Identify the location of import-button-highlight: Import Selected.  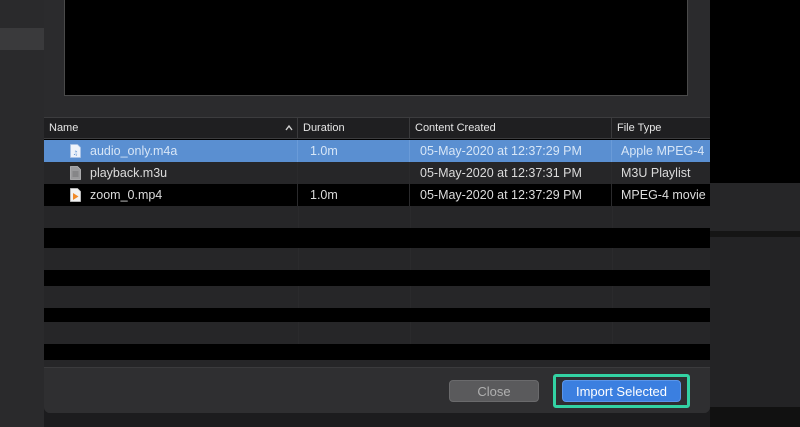
(621, 391).